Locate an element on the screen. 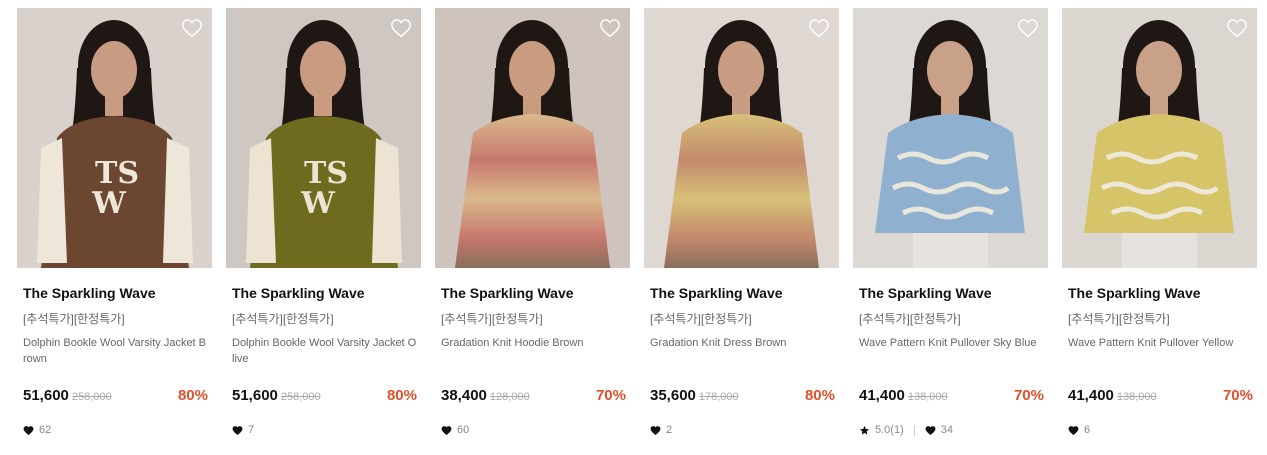 The image size is (1267, 455). star-icon is located at coordinates (864, 430).